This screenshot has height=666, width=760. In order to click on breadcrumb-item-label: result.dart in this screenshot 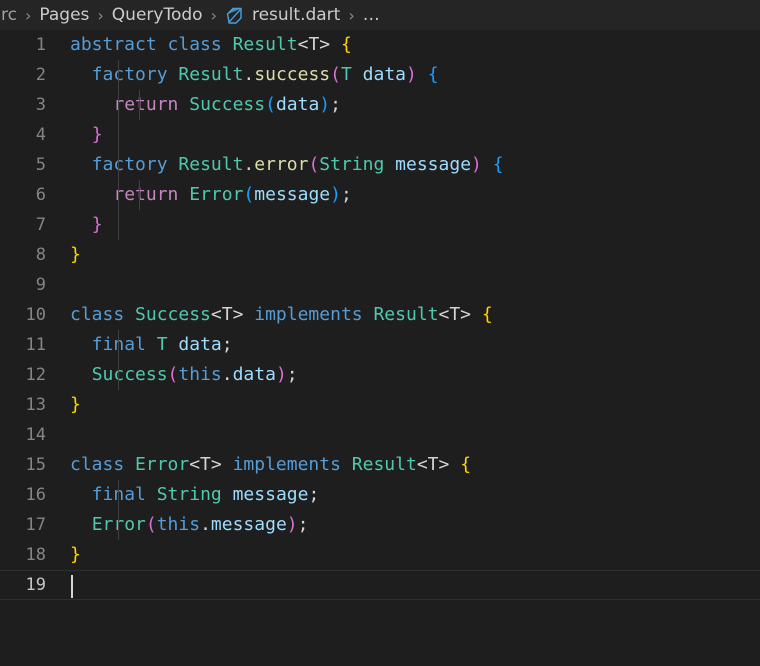, I will do `click(296, 15)`.